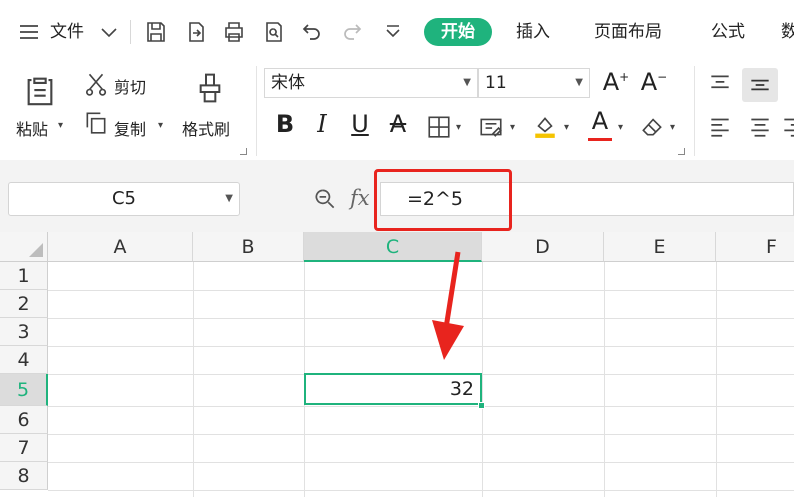 The width and height of the screenshot is (794, 497). Describe the element at coordinates (24, 476) in the screenshot. I see `row-header-8: 8` at that location.